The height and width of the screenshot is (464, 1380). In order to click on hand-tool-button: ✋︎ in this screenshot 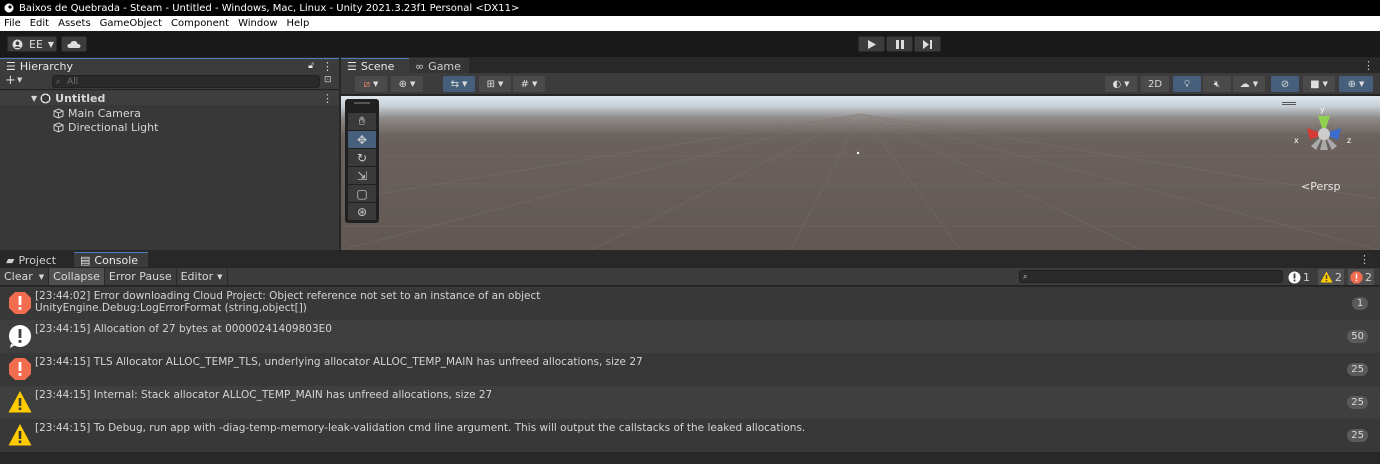, I will do `click(362, 121)`.